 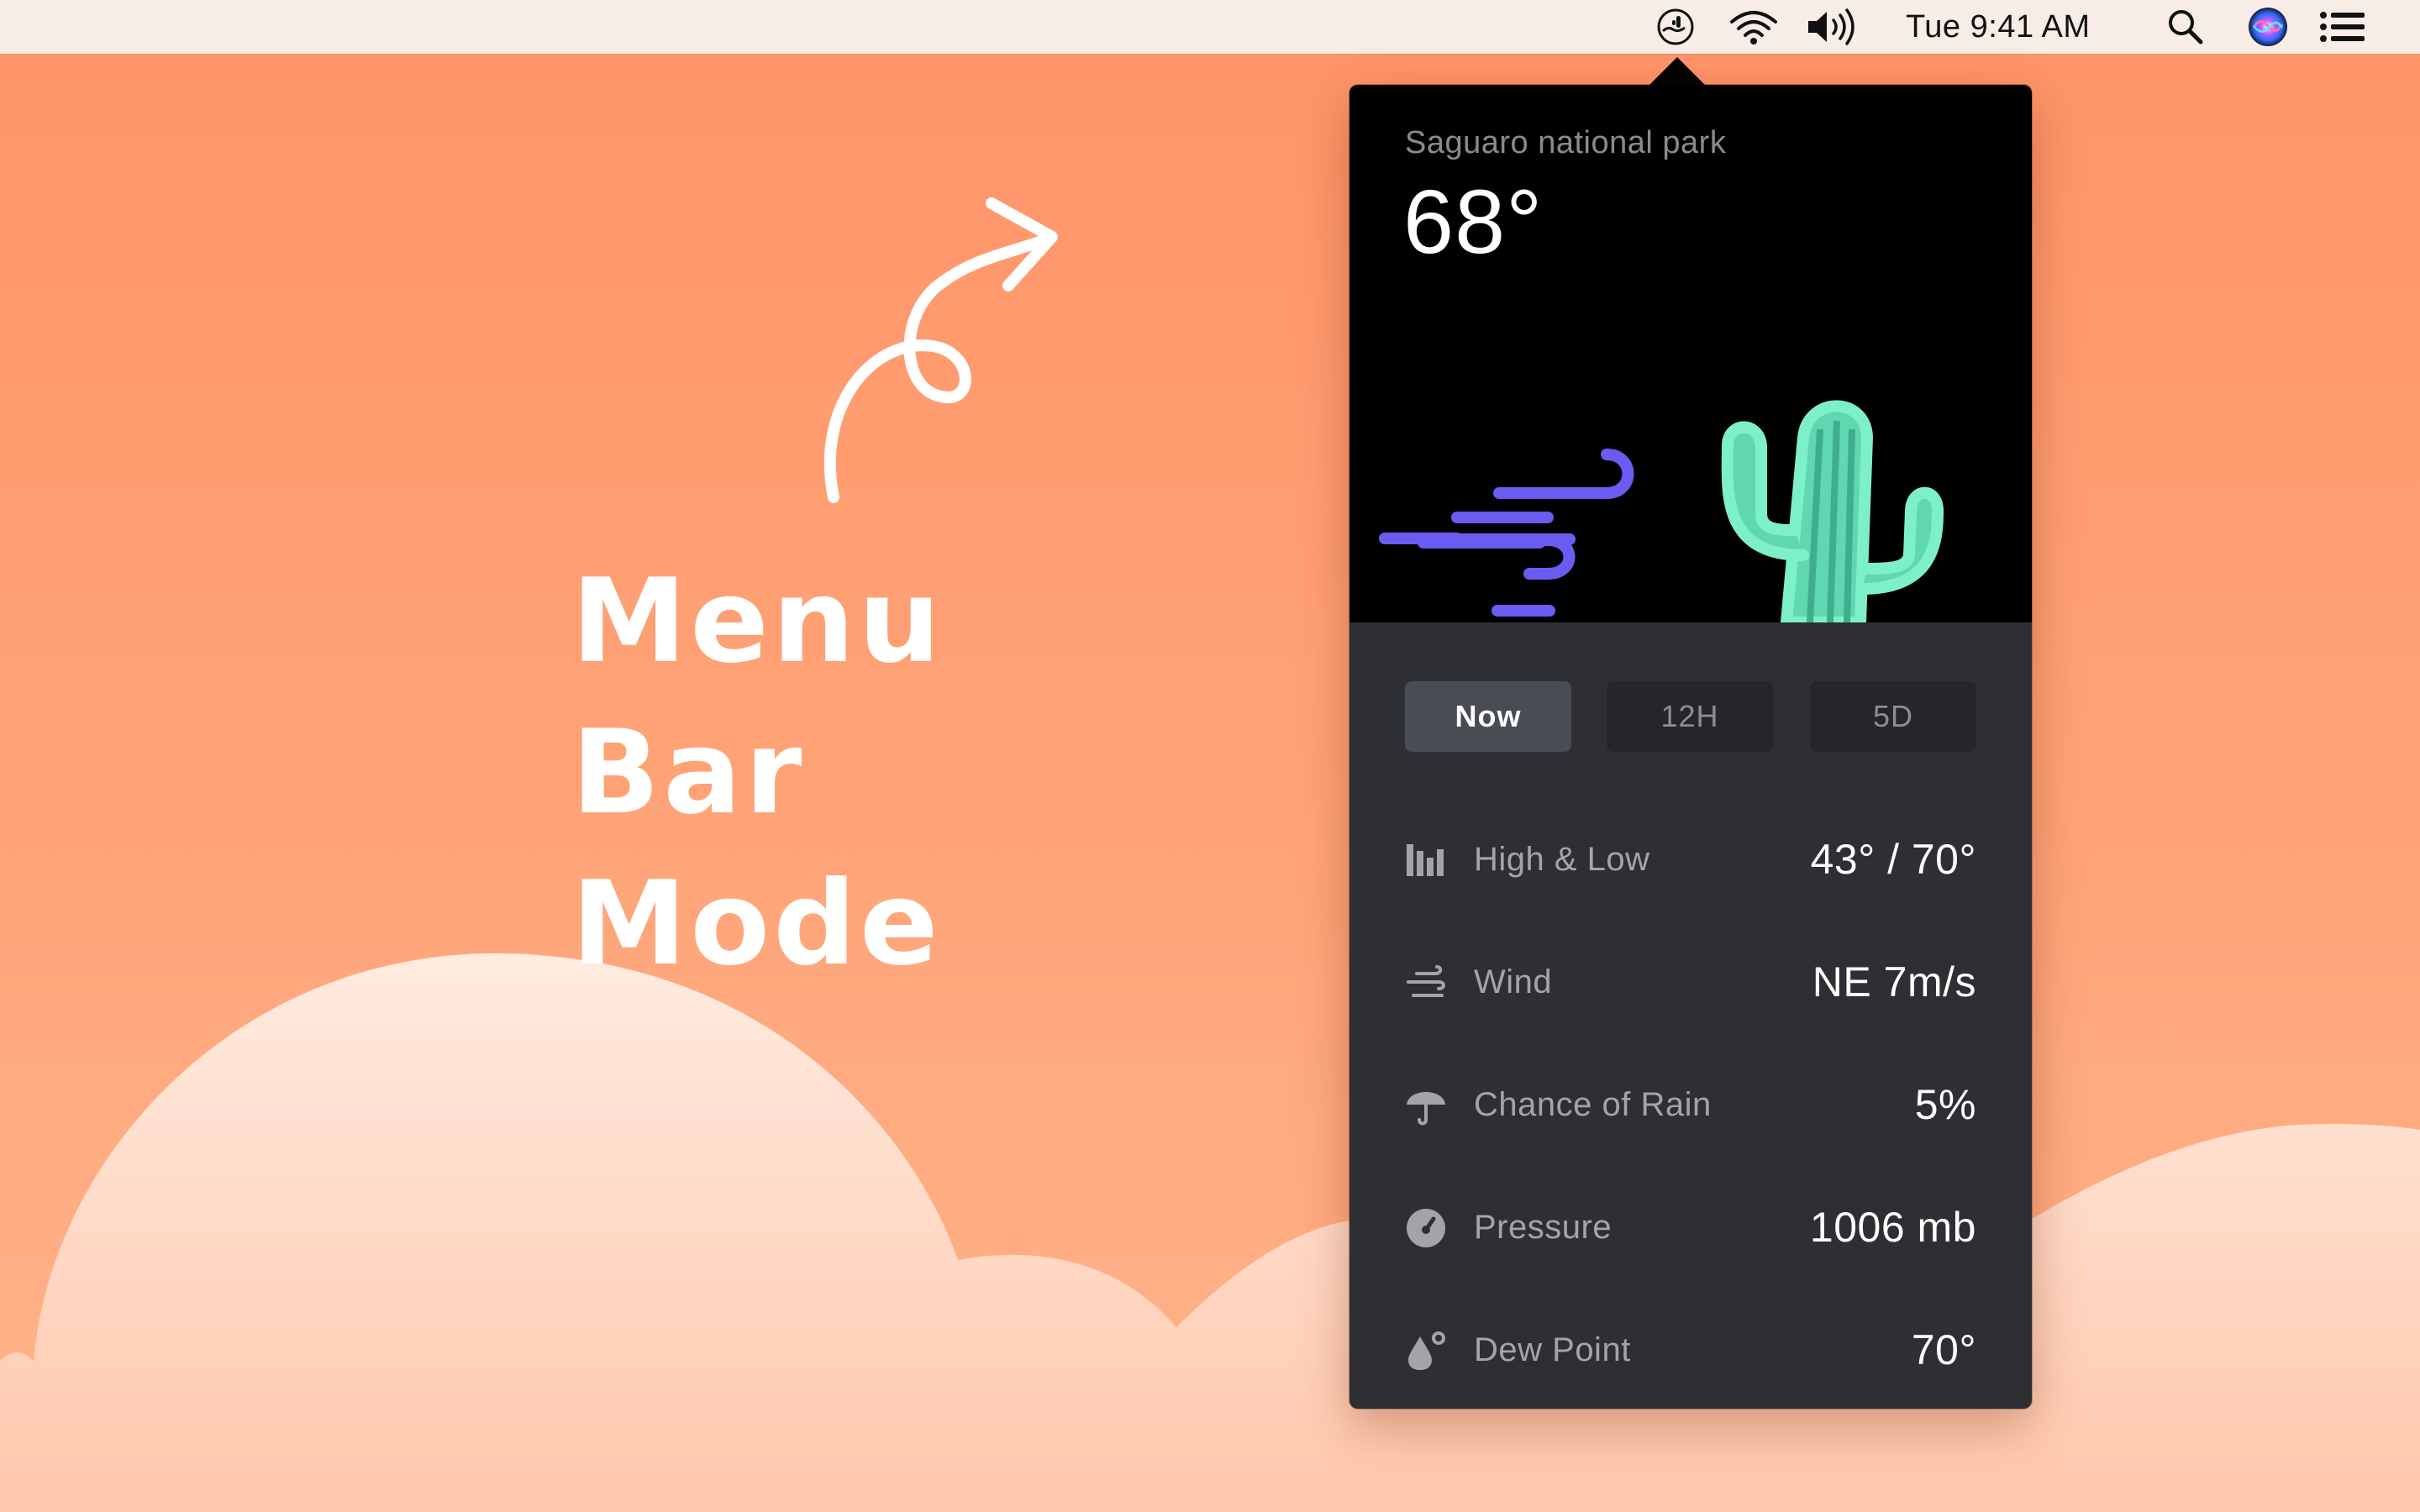 I want to click on detail-value: 70°, so click(x=1943, y=1349).